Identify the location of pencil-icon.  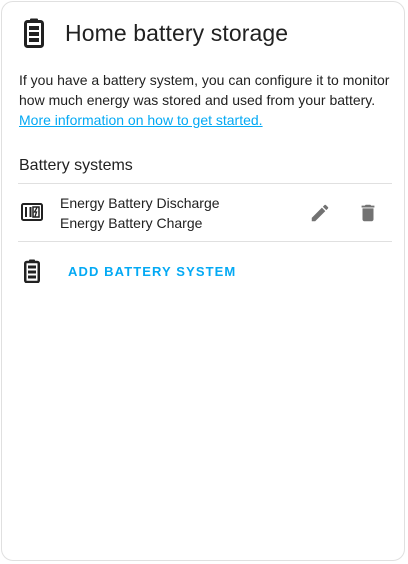
(320, 213).